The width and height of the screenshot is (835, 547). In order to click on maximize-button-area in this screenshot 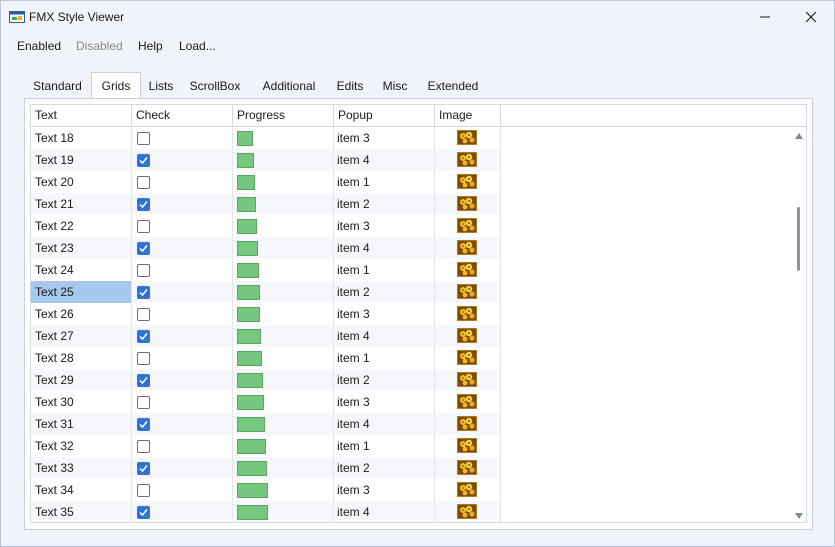, I will do `click(766, 17)`.